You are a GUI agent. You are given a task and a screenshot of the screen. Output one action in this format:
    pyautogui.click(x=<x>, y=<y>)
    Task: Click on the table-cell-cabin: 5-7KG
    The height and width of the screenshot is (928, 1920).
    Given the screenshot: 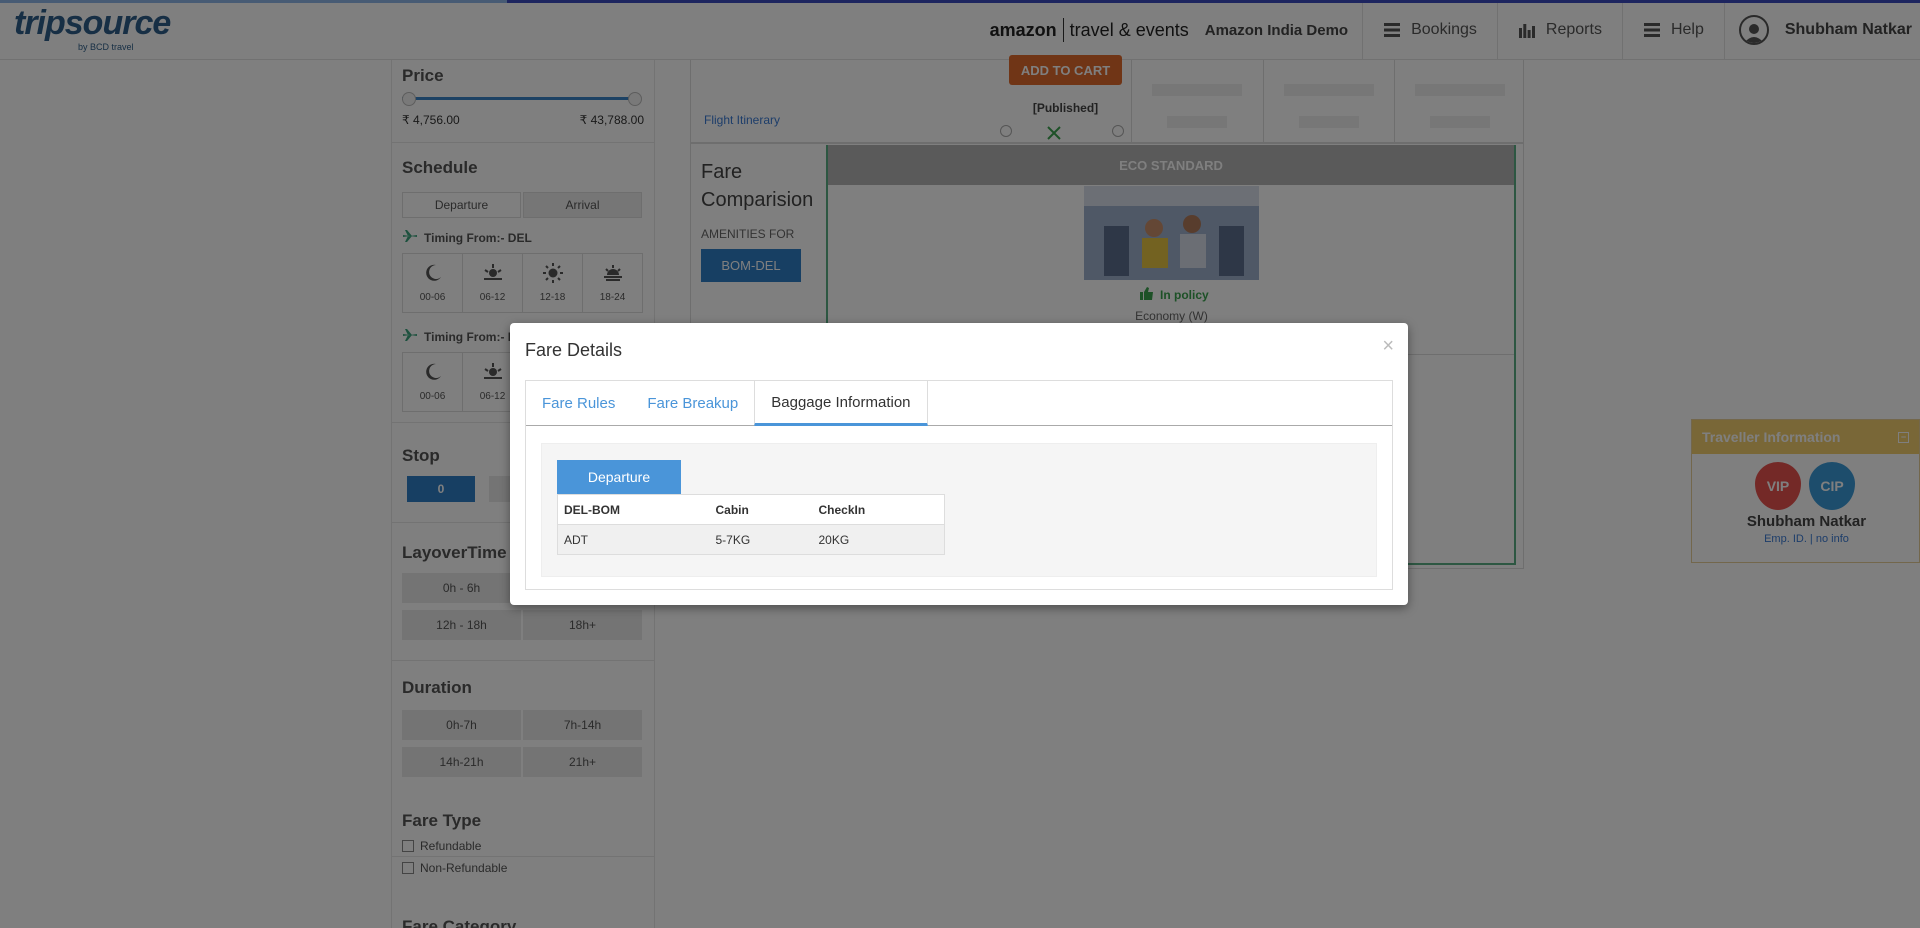 What is the action you would take?
    pyautogui.click(x=761, y=539)
    